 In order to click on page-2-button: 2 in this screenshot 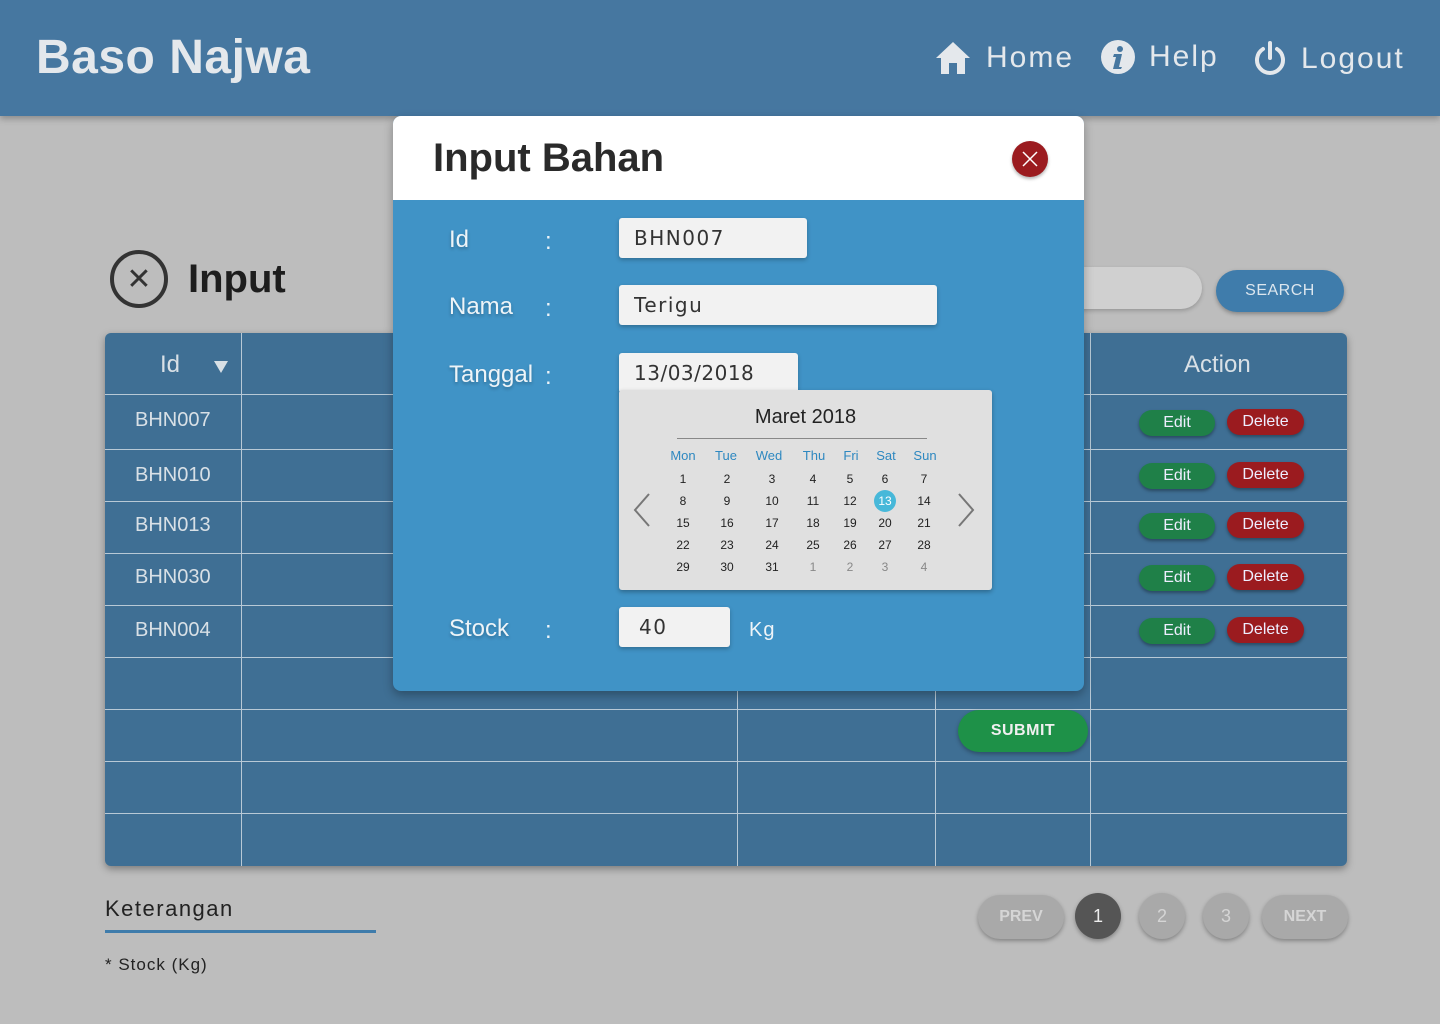, I will do `click(1162, 916)`.